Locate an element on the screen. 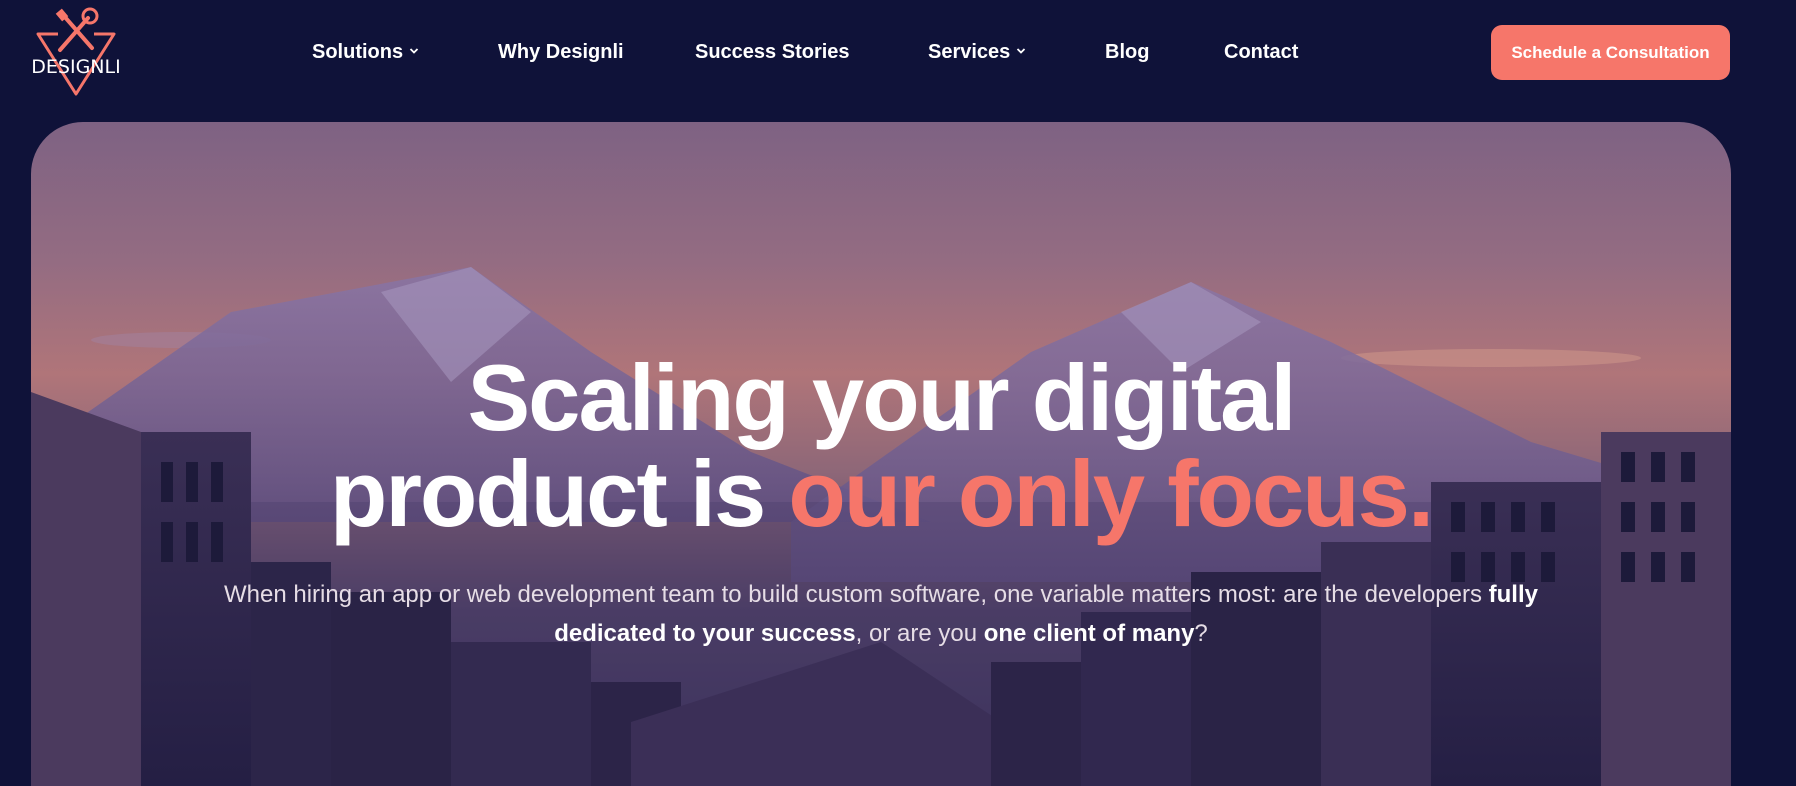 The height and width of the screenshot is (786, 1796). nav-item-blog: Blog is located at coordinates (1127, 52).